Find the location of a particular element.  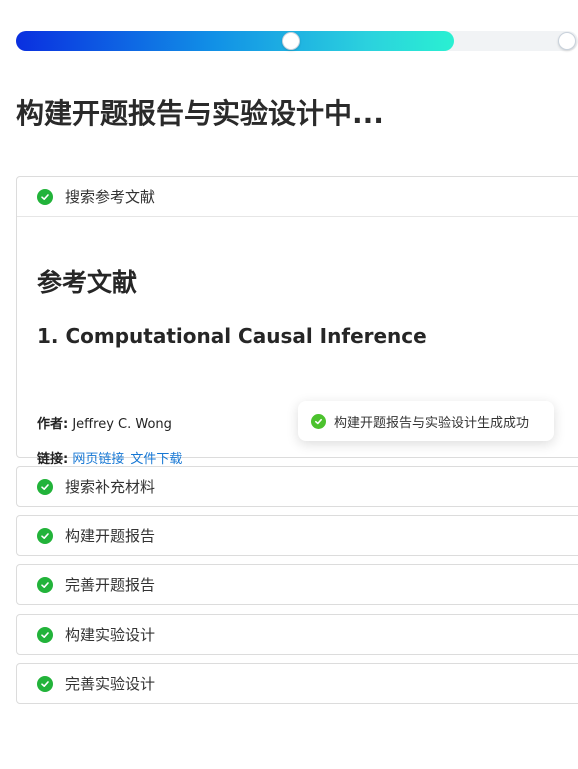

success-toast: 构建开题报告与实验设计生成成功 is located at coordinates (426, 421).